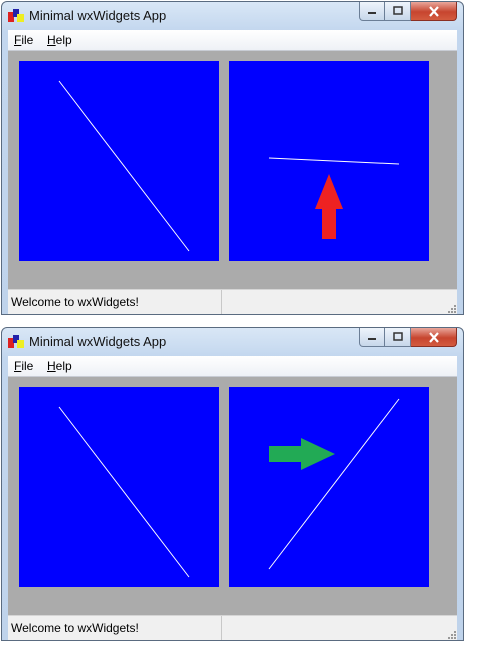  I want to click on arrow-right-icon, so click(302, 454).